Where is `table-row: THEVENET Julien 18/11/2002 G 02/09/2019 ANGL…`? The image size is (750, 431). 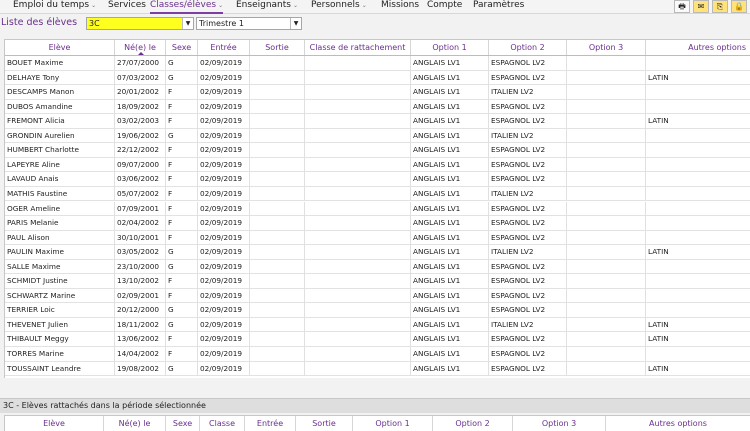 table-row: THEVENET Julien 18/11/2002 G 02/09/2019 ANGL… is located at coordinates (377, 325).